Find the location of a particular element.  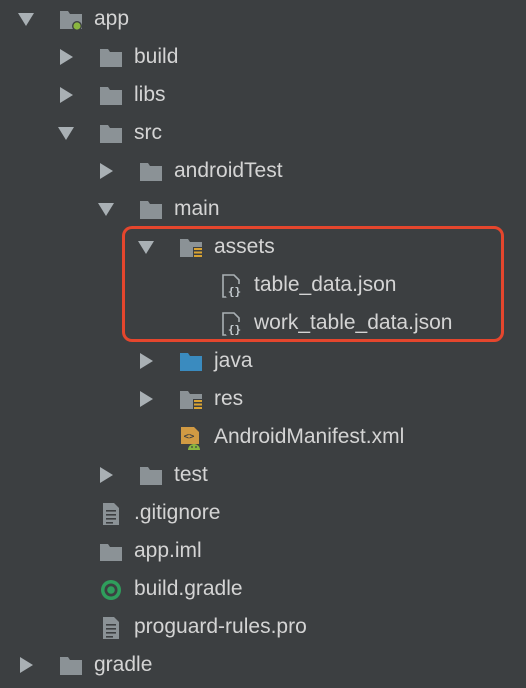

tree-item-src: src is located at coordinates (263, 133).